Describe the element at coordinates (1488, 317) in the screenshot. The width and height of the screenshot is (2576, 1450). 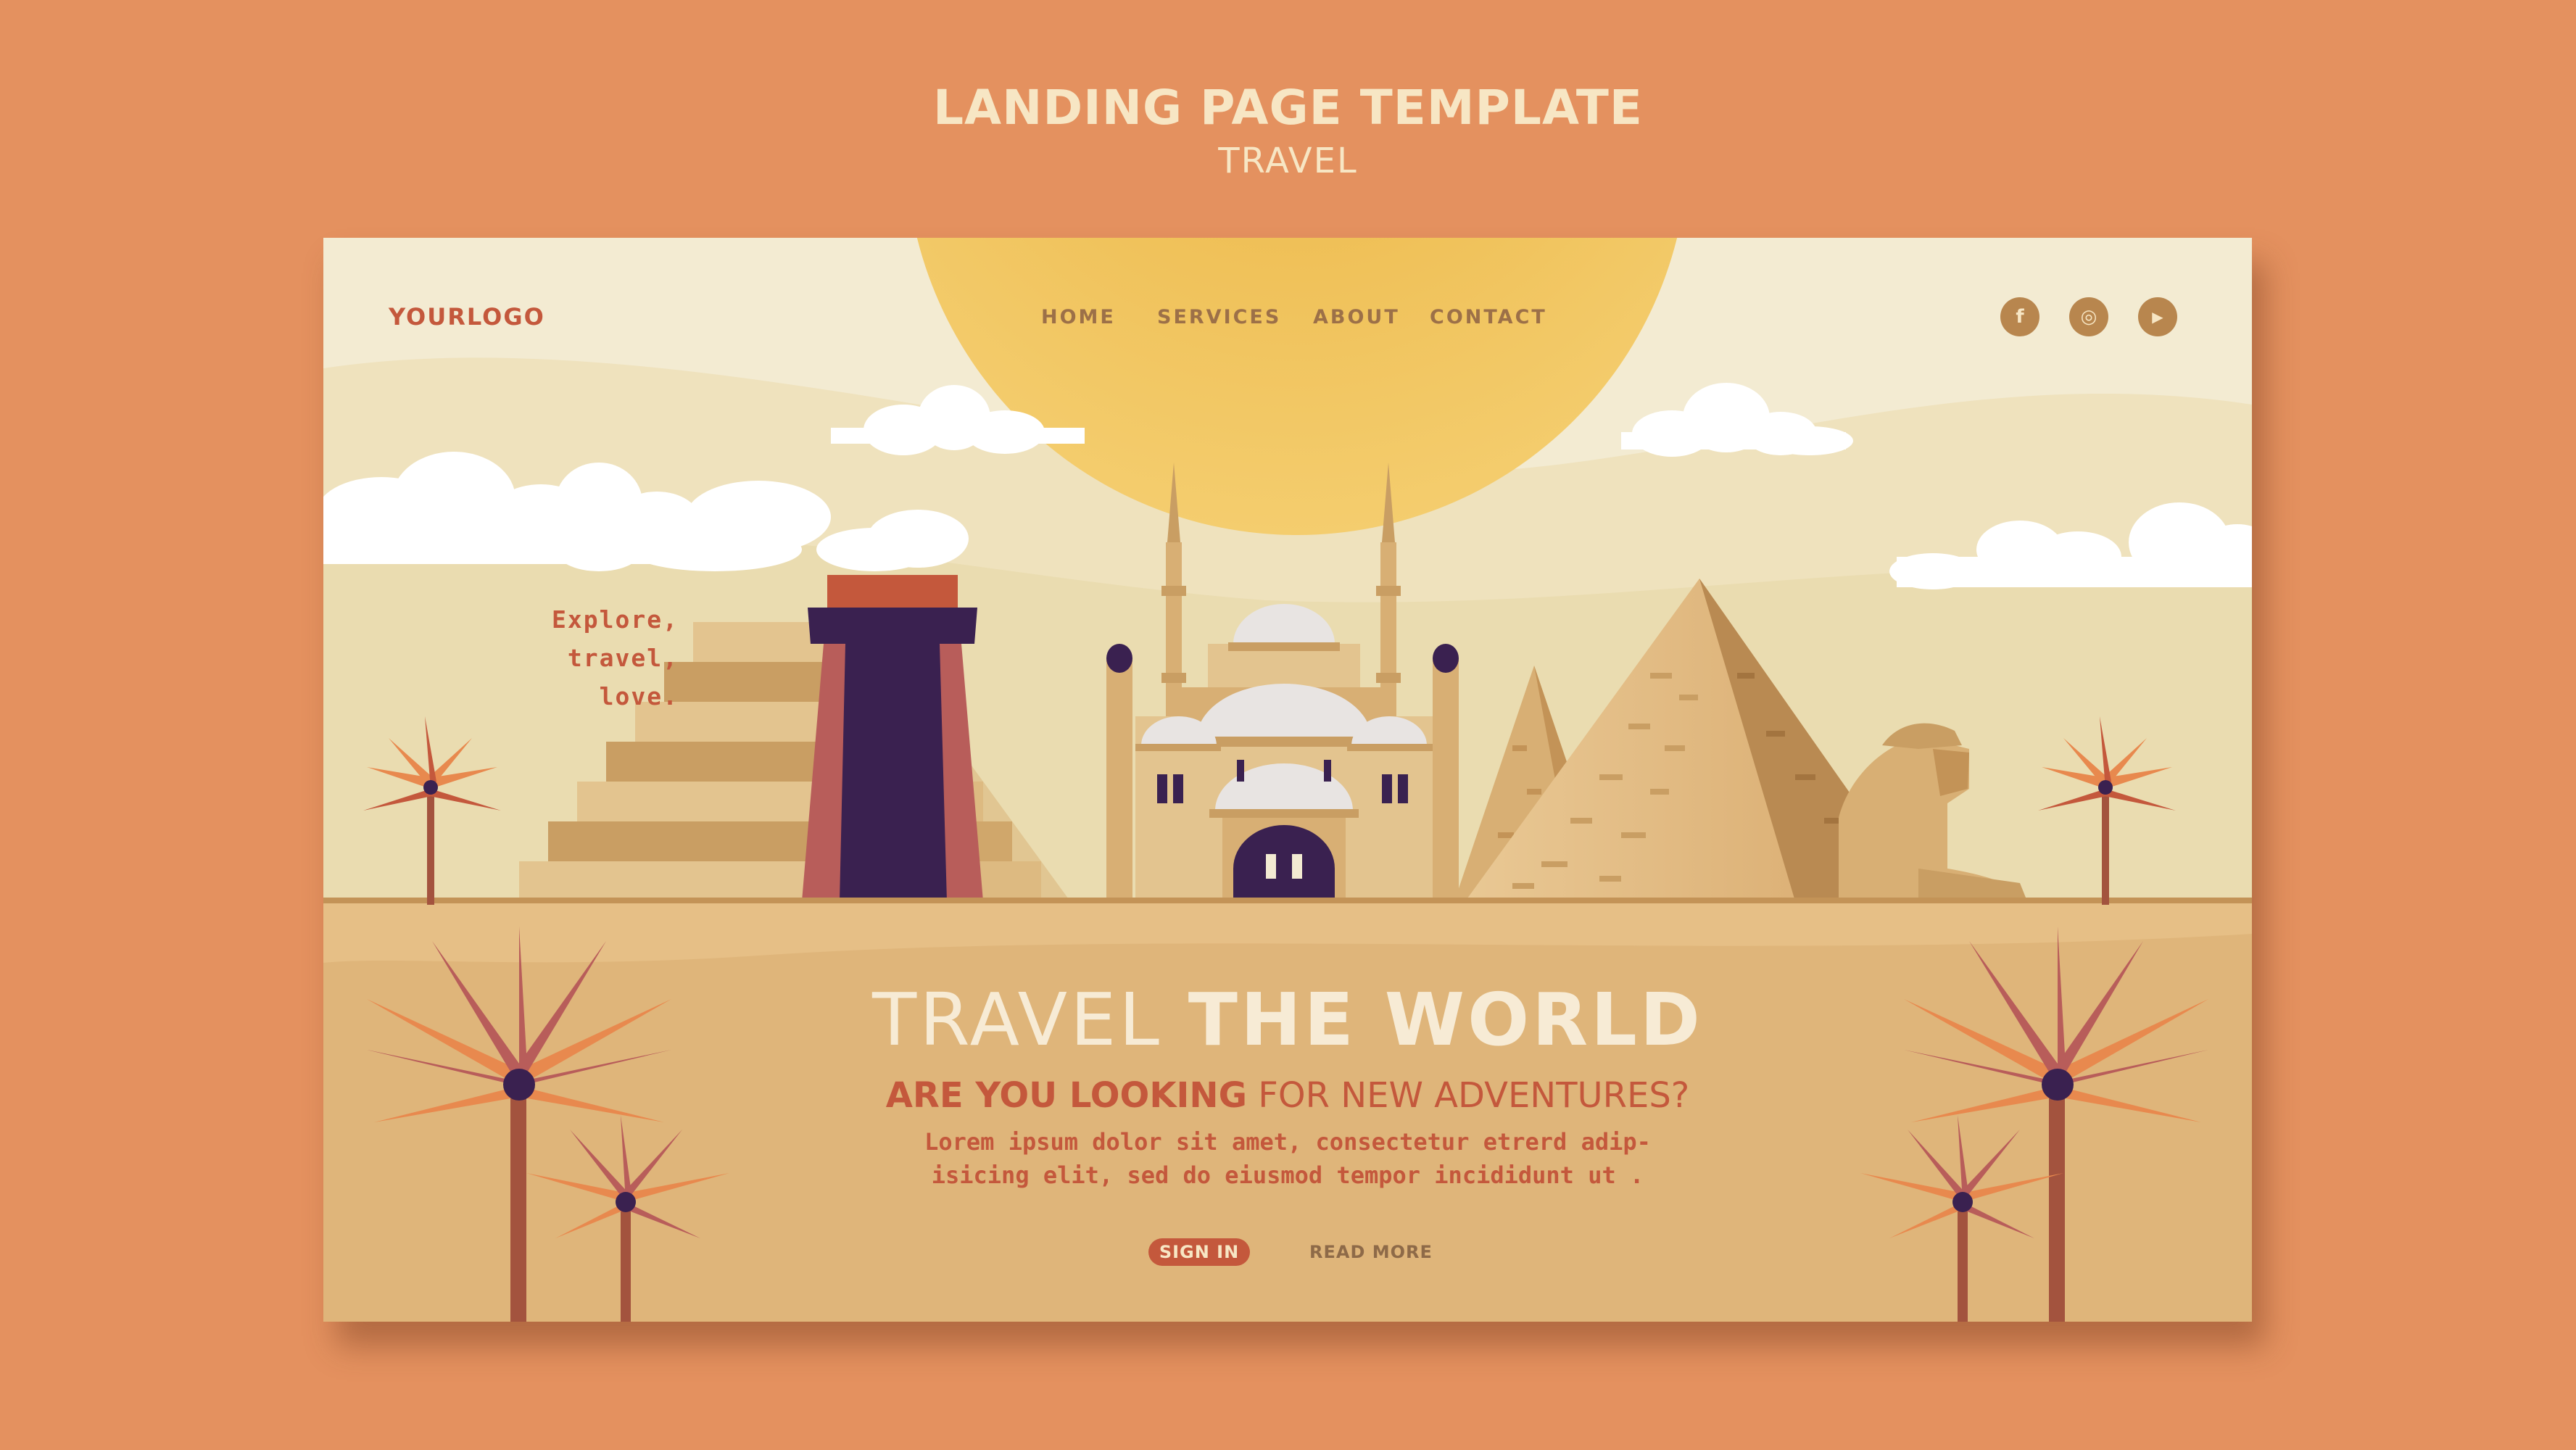
I see `nav-contact-link: CONTACT` at that location.